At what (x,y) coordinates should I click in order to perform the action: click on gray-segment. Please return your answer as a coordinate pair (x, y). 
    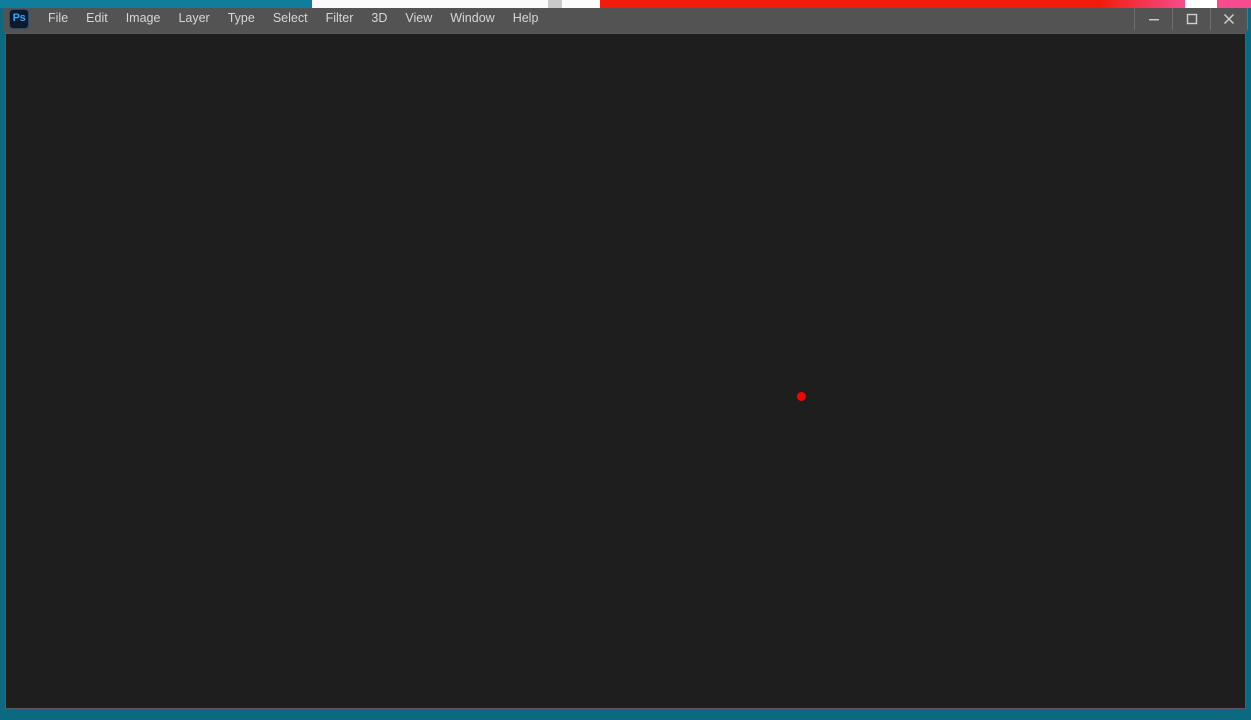
    Looking at the image, I should click on (555, 4).